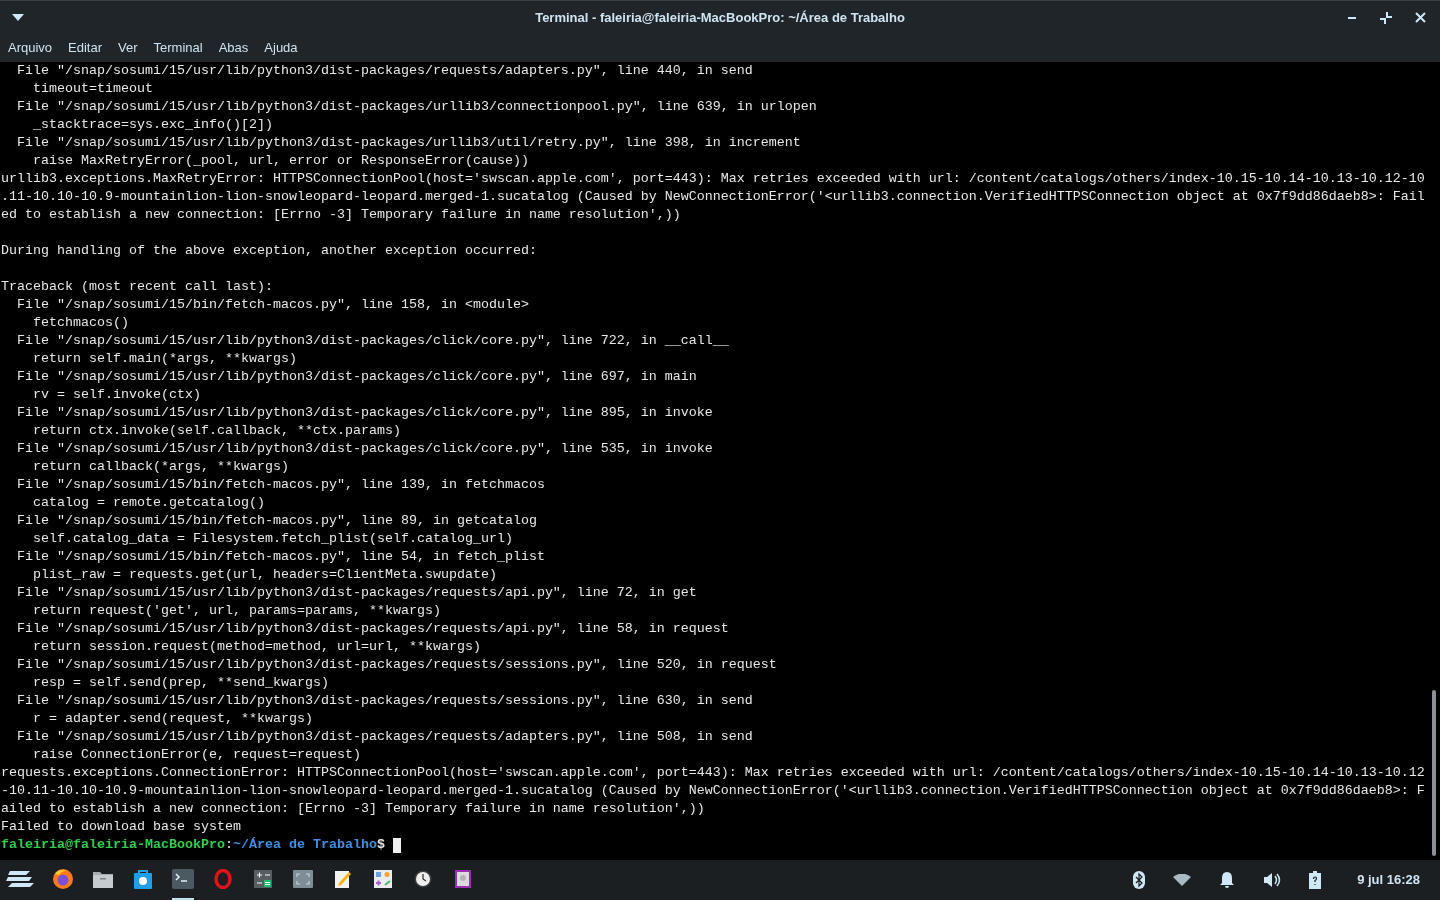 The width and height of the screenshot is (1440, 900). I want to click on notepad-icon, so click(343, 879).